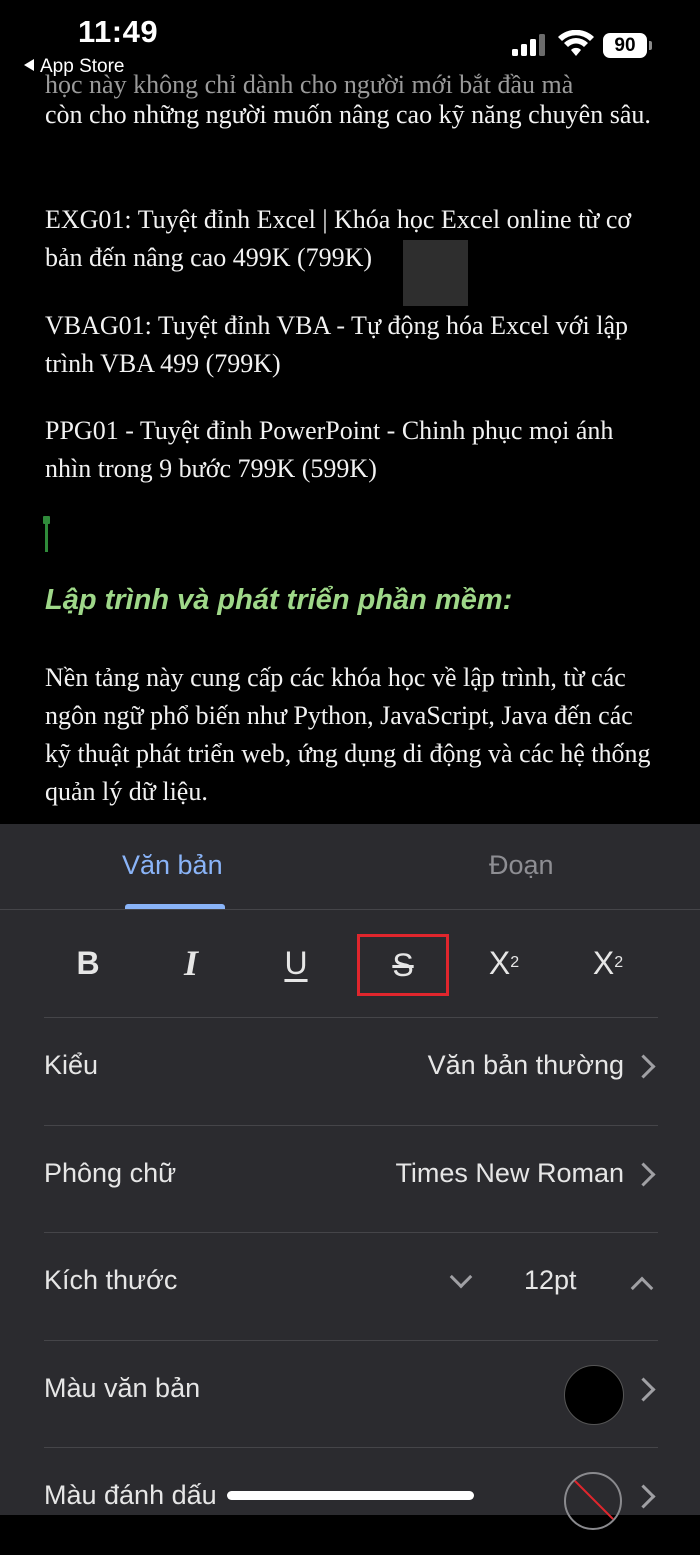 The width and height of the screenshot is (700, 1555). I want to click on text-color-swatch, so click(594, 1395).